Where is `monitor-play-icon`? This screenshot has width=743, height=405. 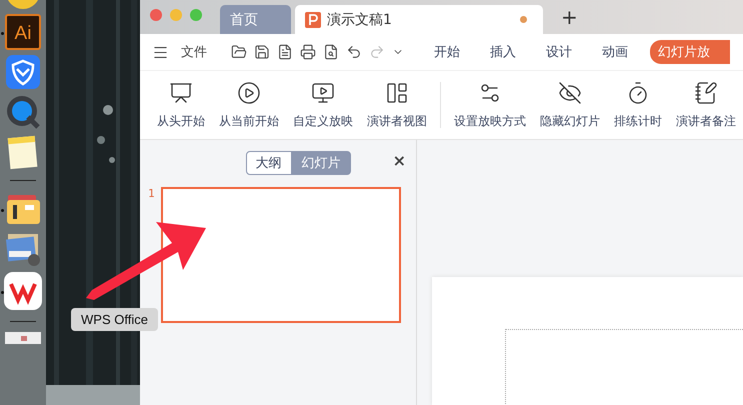 monitor-play-icon is located at coordinates (323, 92).